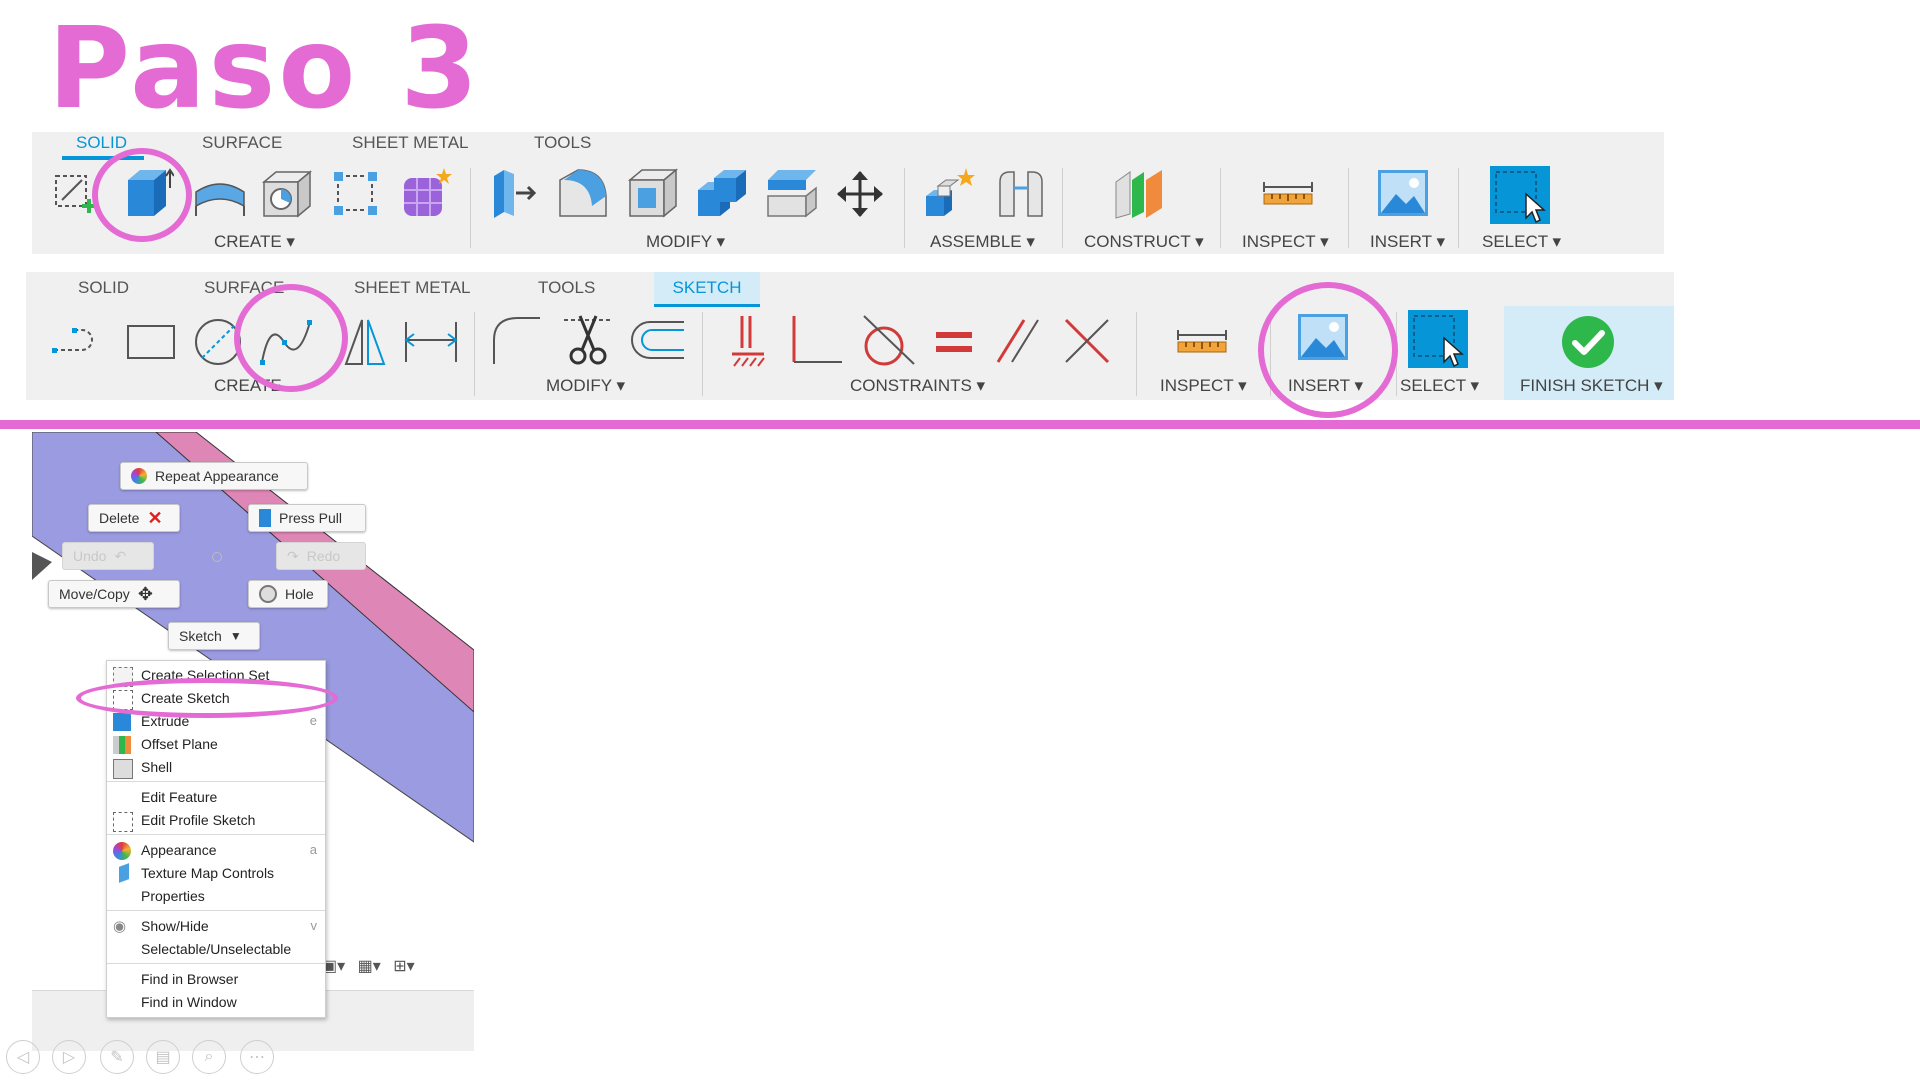  I want to click on form-icon, so click(427, 193).